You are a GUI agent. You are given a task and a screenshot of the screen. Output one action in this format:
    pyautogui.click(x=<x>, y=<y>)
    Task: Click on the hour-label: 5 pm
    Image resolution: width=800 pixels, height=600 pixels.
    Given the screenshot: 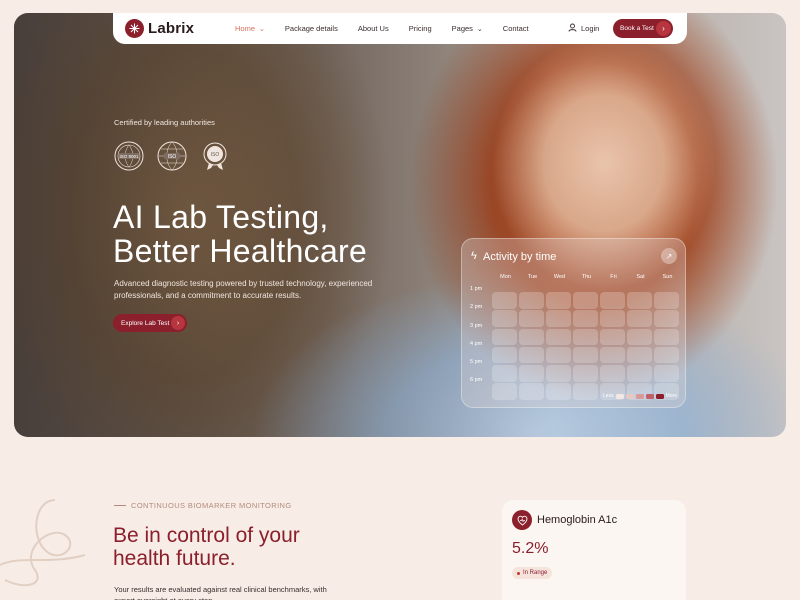 What is the action you would take?
    pyautogui.click(x=476, y=362)
    